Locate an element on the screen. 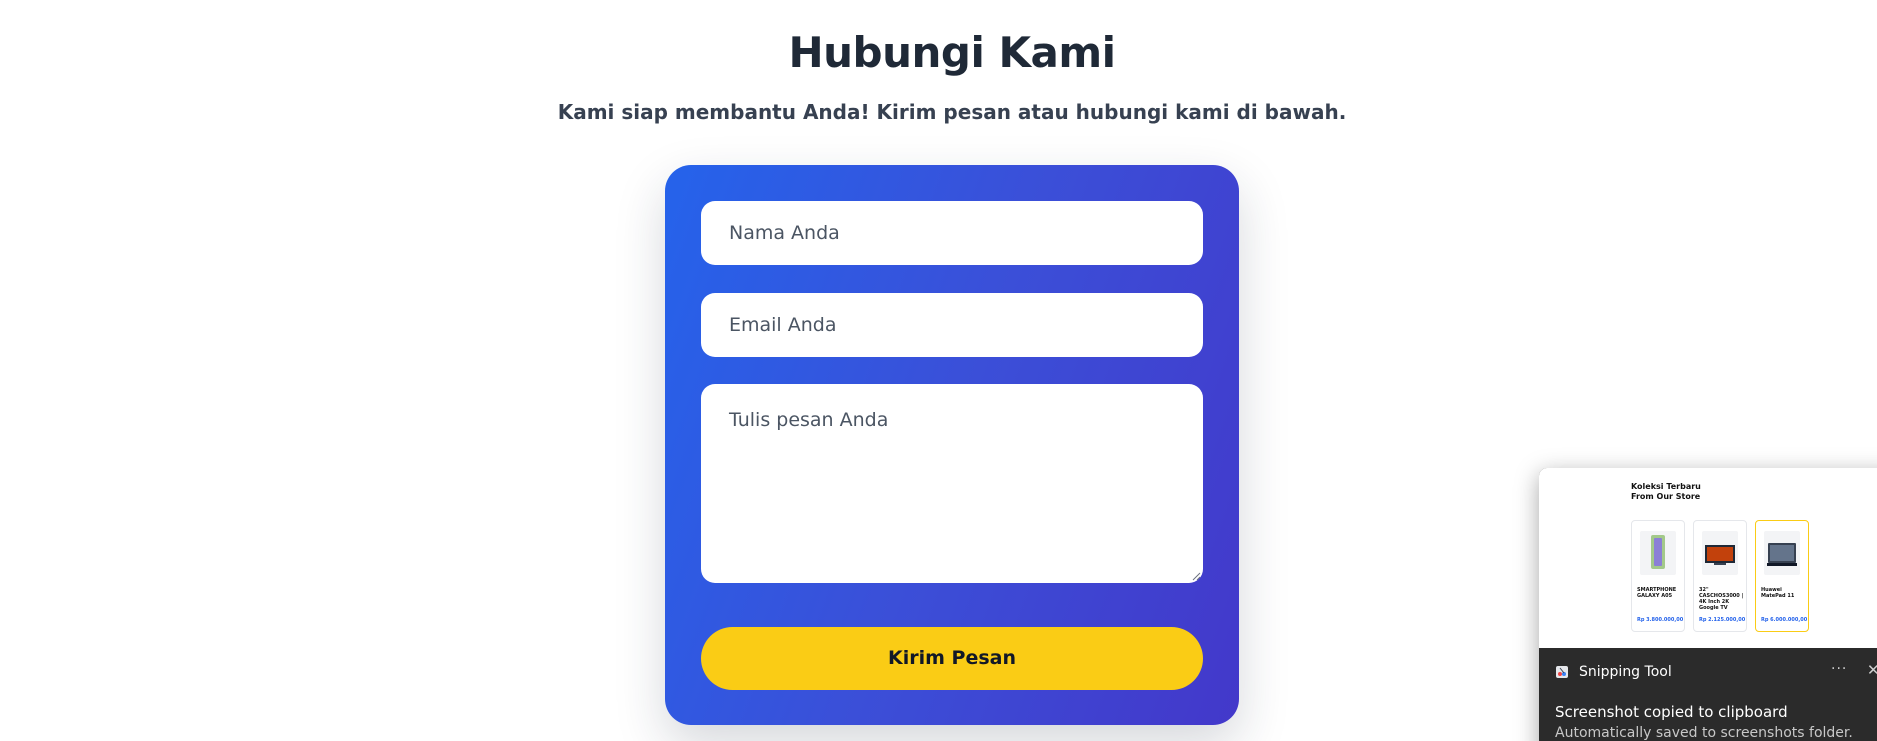  submit-button: Kirim Pesan is located at coordinates (952, 658).